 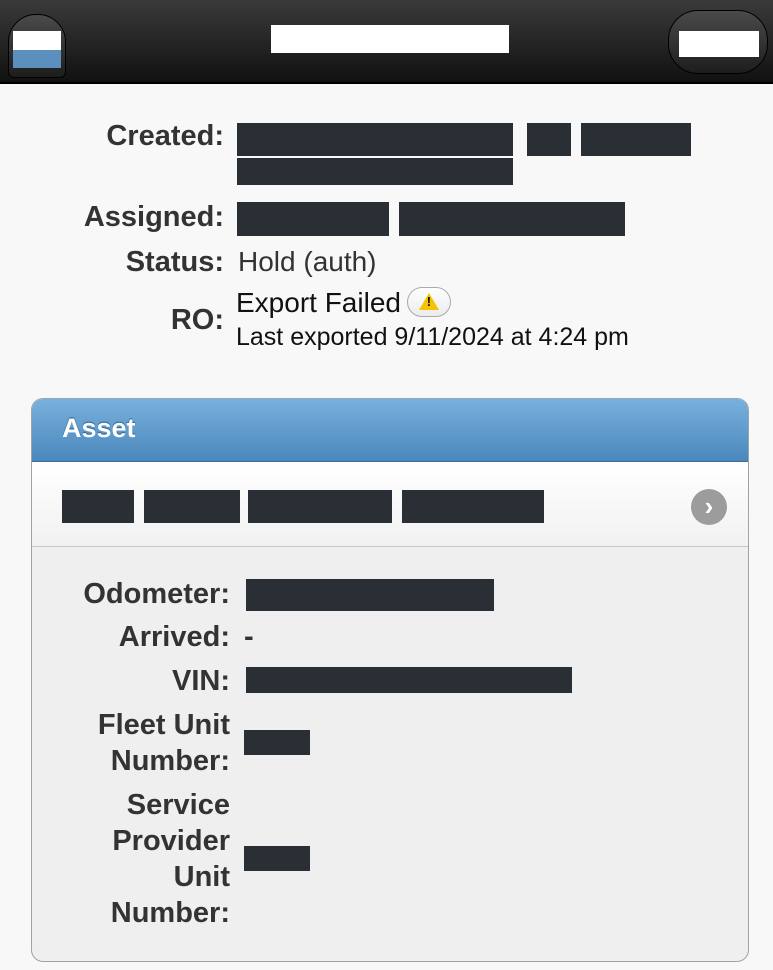 What do you see at coordinates (197, 320) in the screenshot?
I see `ro-label: RO:` at bounding box center [197, 320].